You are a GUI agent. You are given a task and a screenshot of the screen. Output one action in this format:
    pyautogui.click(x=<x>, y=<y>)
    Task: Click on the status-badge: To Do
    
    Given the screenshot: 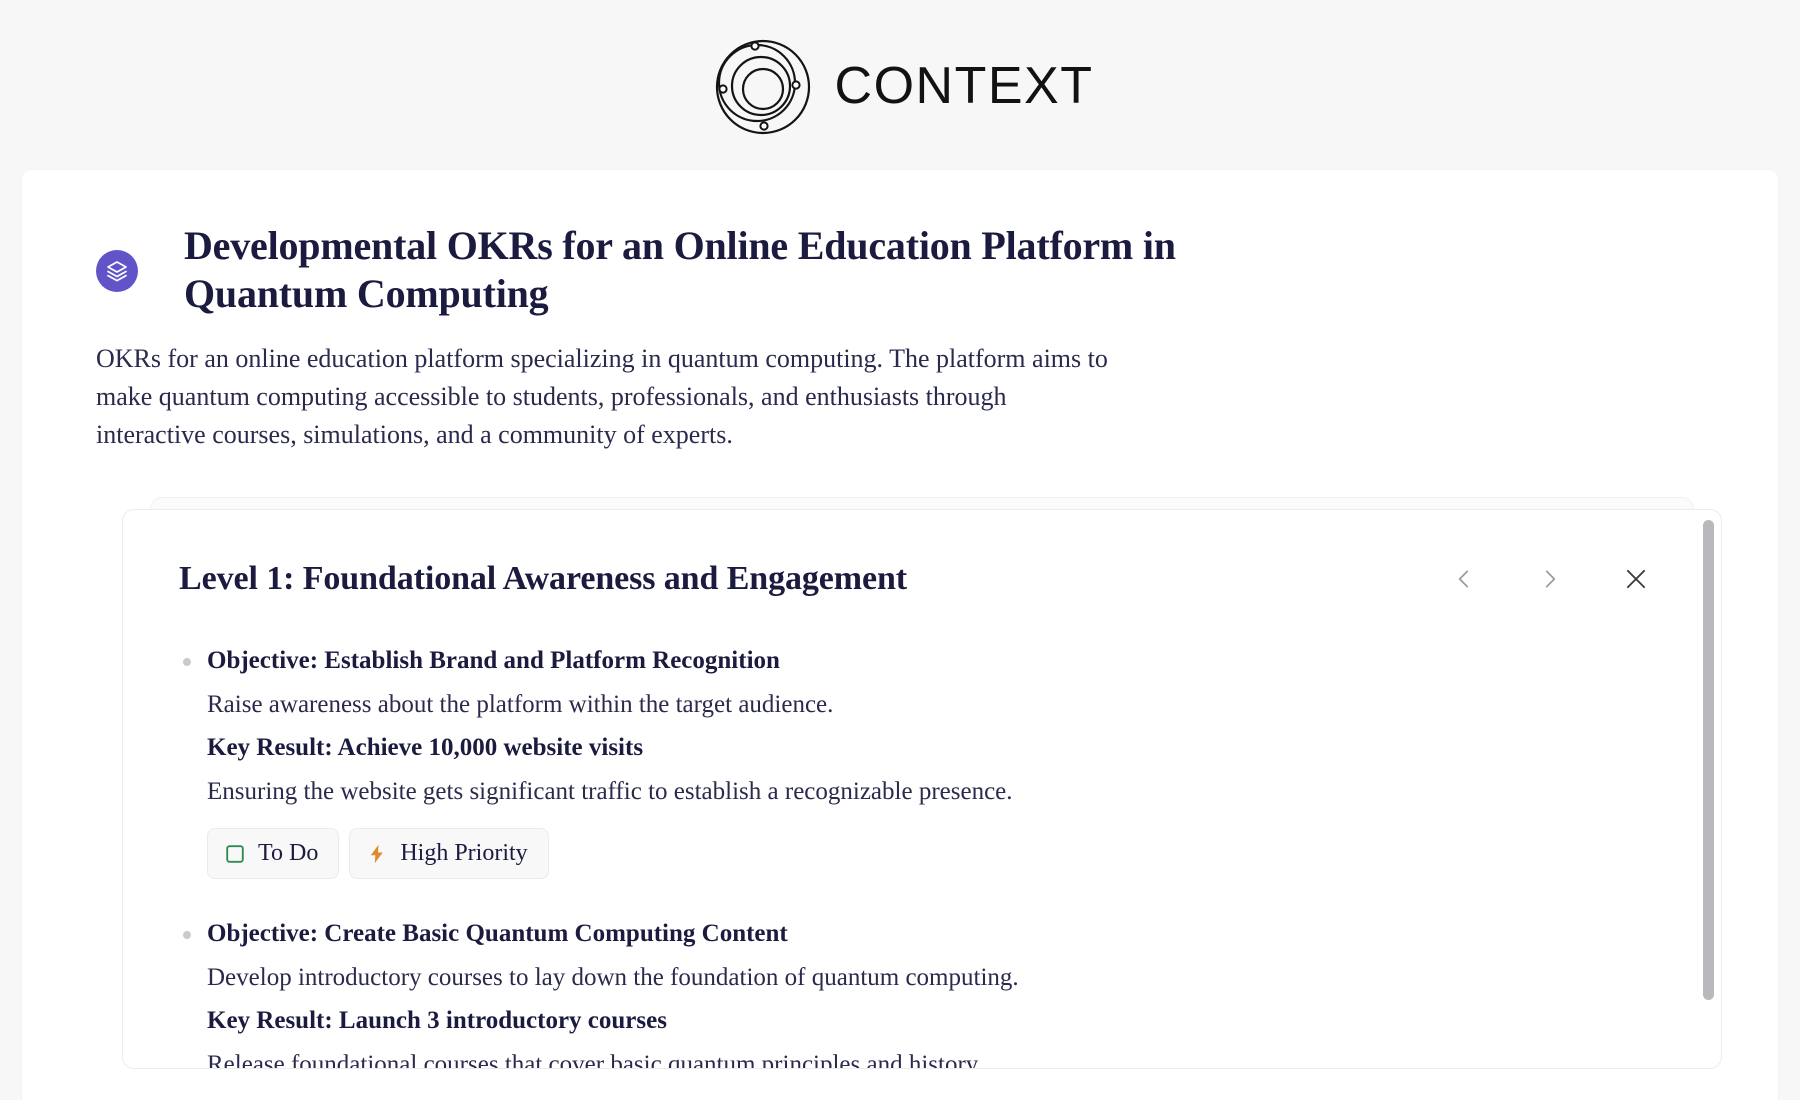 What is the action you would take?
    pyautogui.click(x=273, y=854)
    